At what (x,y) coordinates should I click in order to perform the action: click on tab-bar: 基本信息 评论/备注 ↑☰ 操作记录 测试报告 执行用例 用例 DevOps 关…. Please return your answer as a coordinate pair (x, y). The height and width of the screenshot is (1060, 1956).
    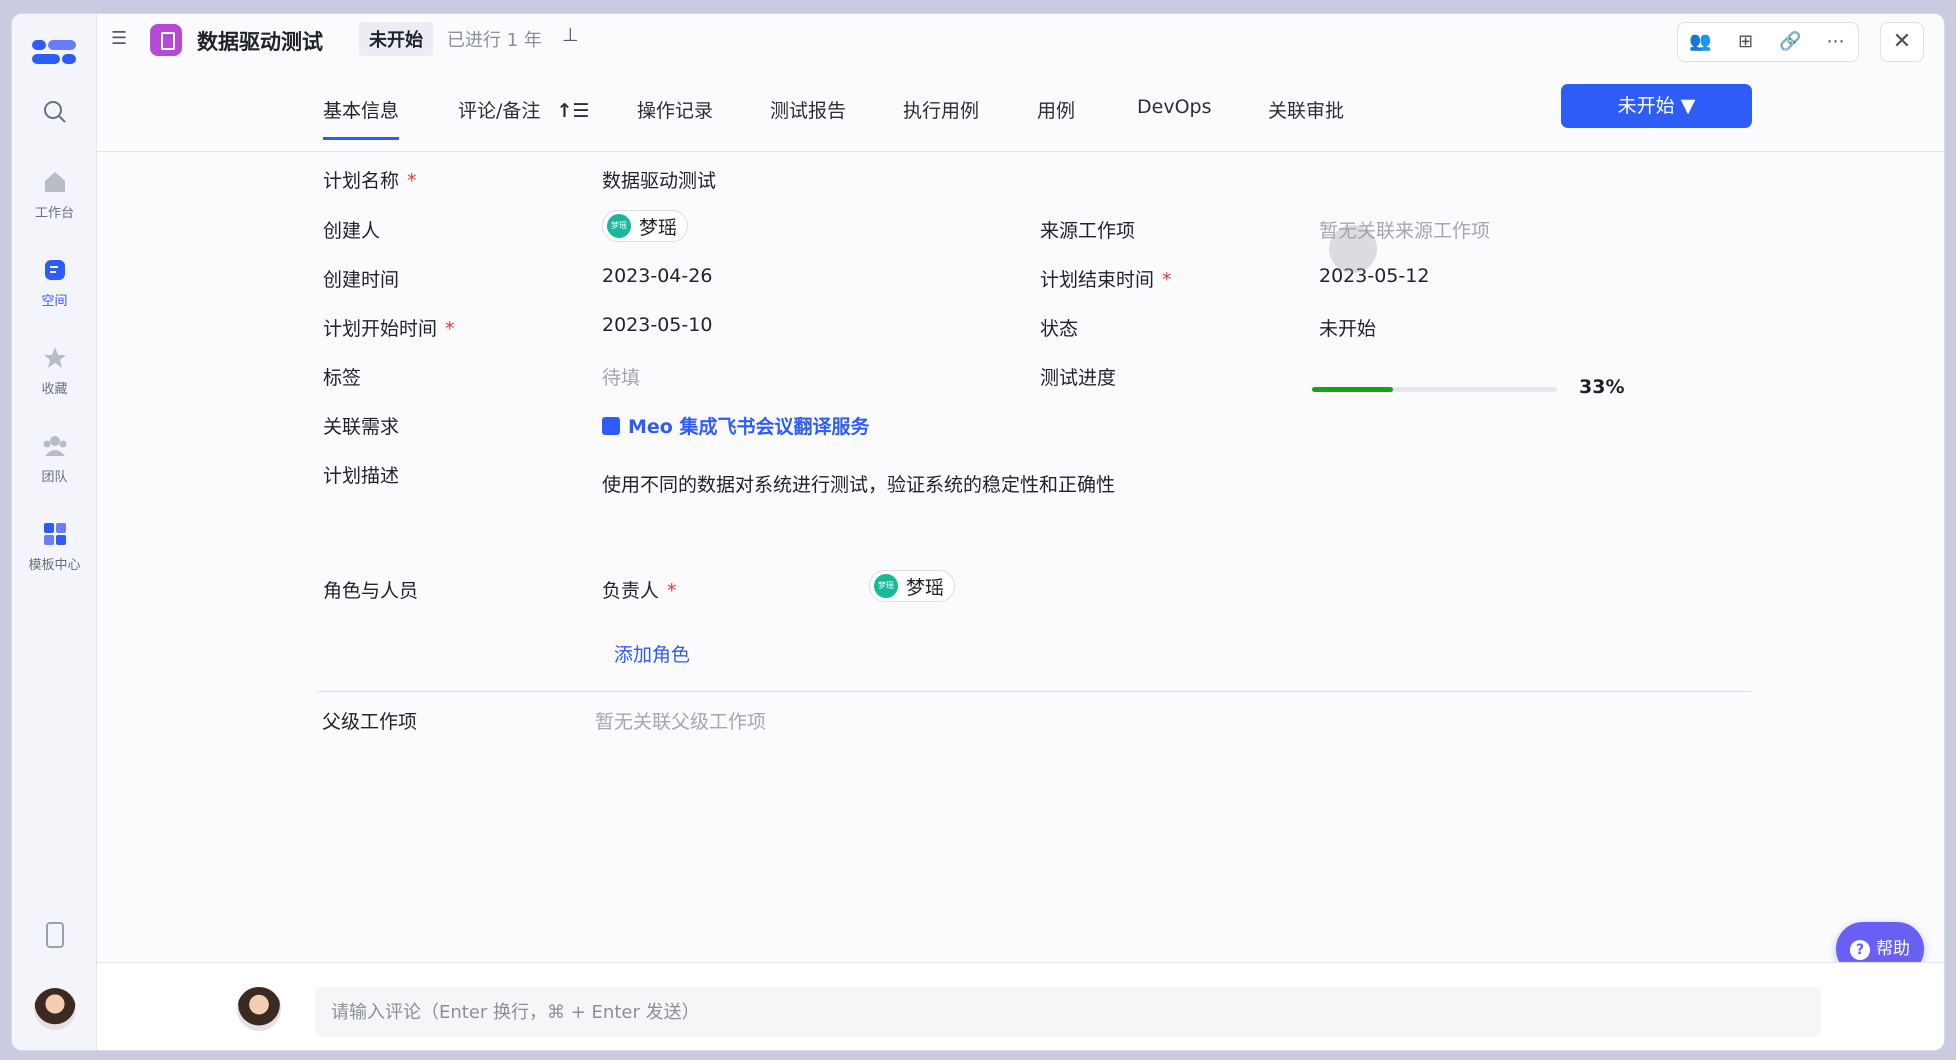
    Looking at the image, I should click on (1020, 113).